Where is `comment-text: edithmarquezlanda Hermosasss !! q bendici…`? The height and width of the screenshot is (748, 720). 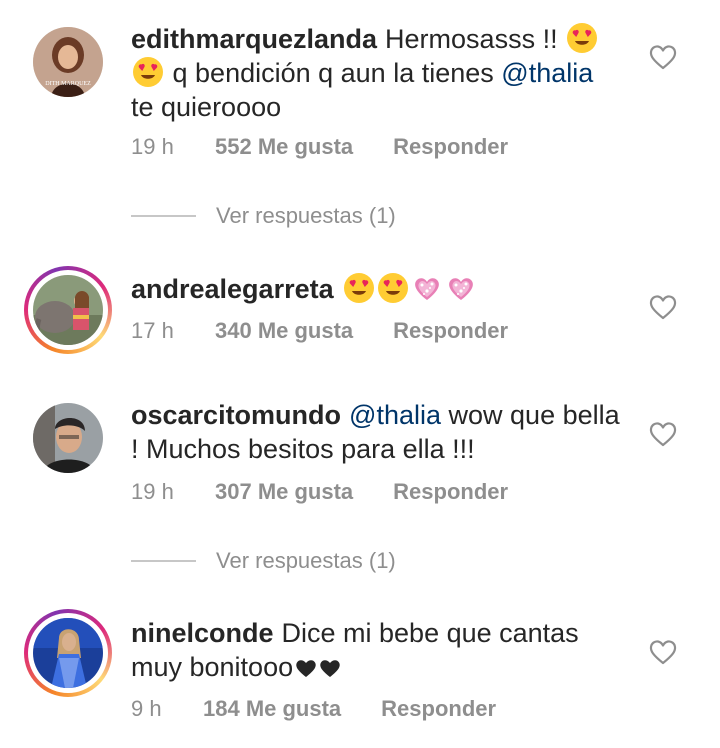
comment-text: edithmarquezlanda Hermosasss !! q bendici… is located at coordinates (381, 73).